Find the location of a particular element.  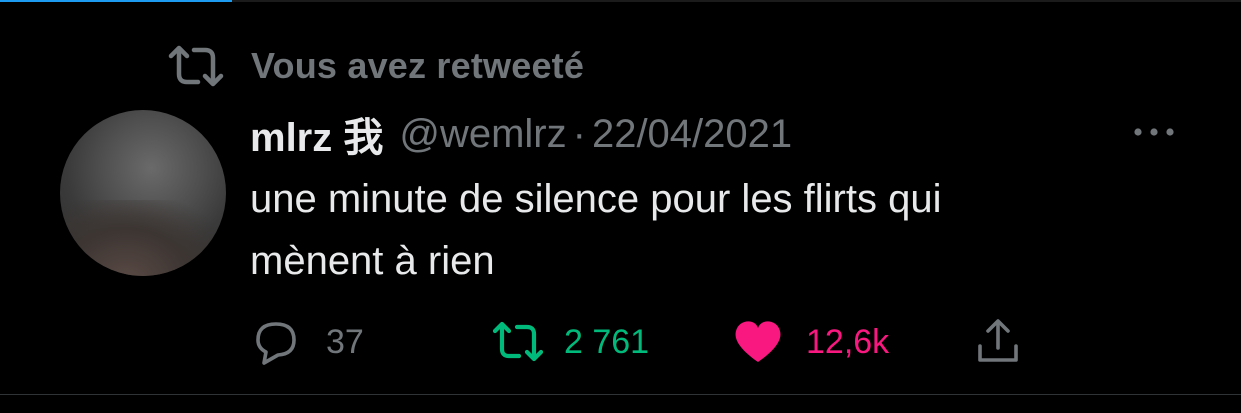

tweet-header: mlrz 我 @wemlrz · 22/04/2021 is located at coordinates (521, 134).